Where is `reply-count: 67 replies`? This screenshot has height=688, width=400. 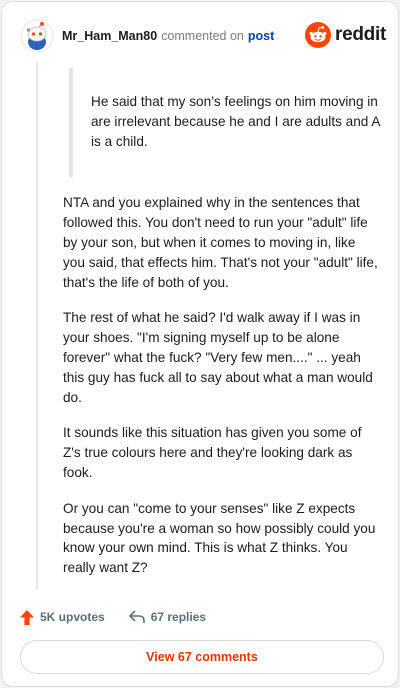
reply-count: 67 replies is located at coordinates (178, 617).